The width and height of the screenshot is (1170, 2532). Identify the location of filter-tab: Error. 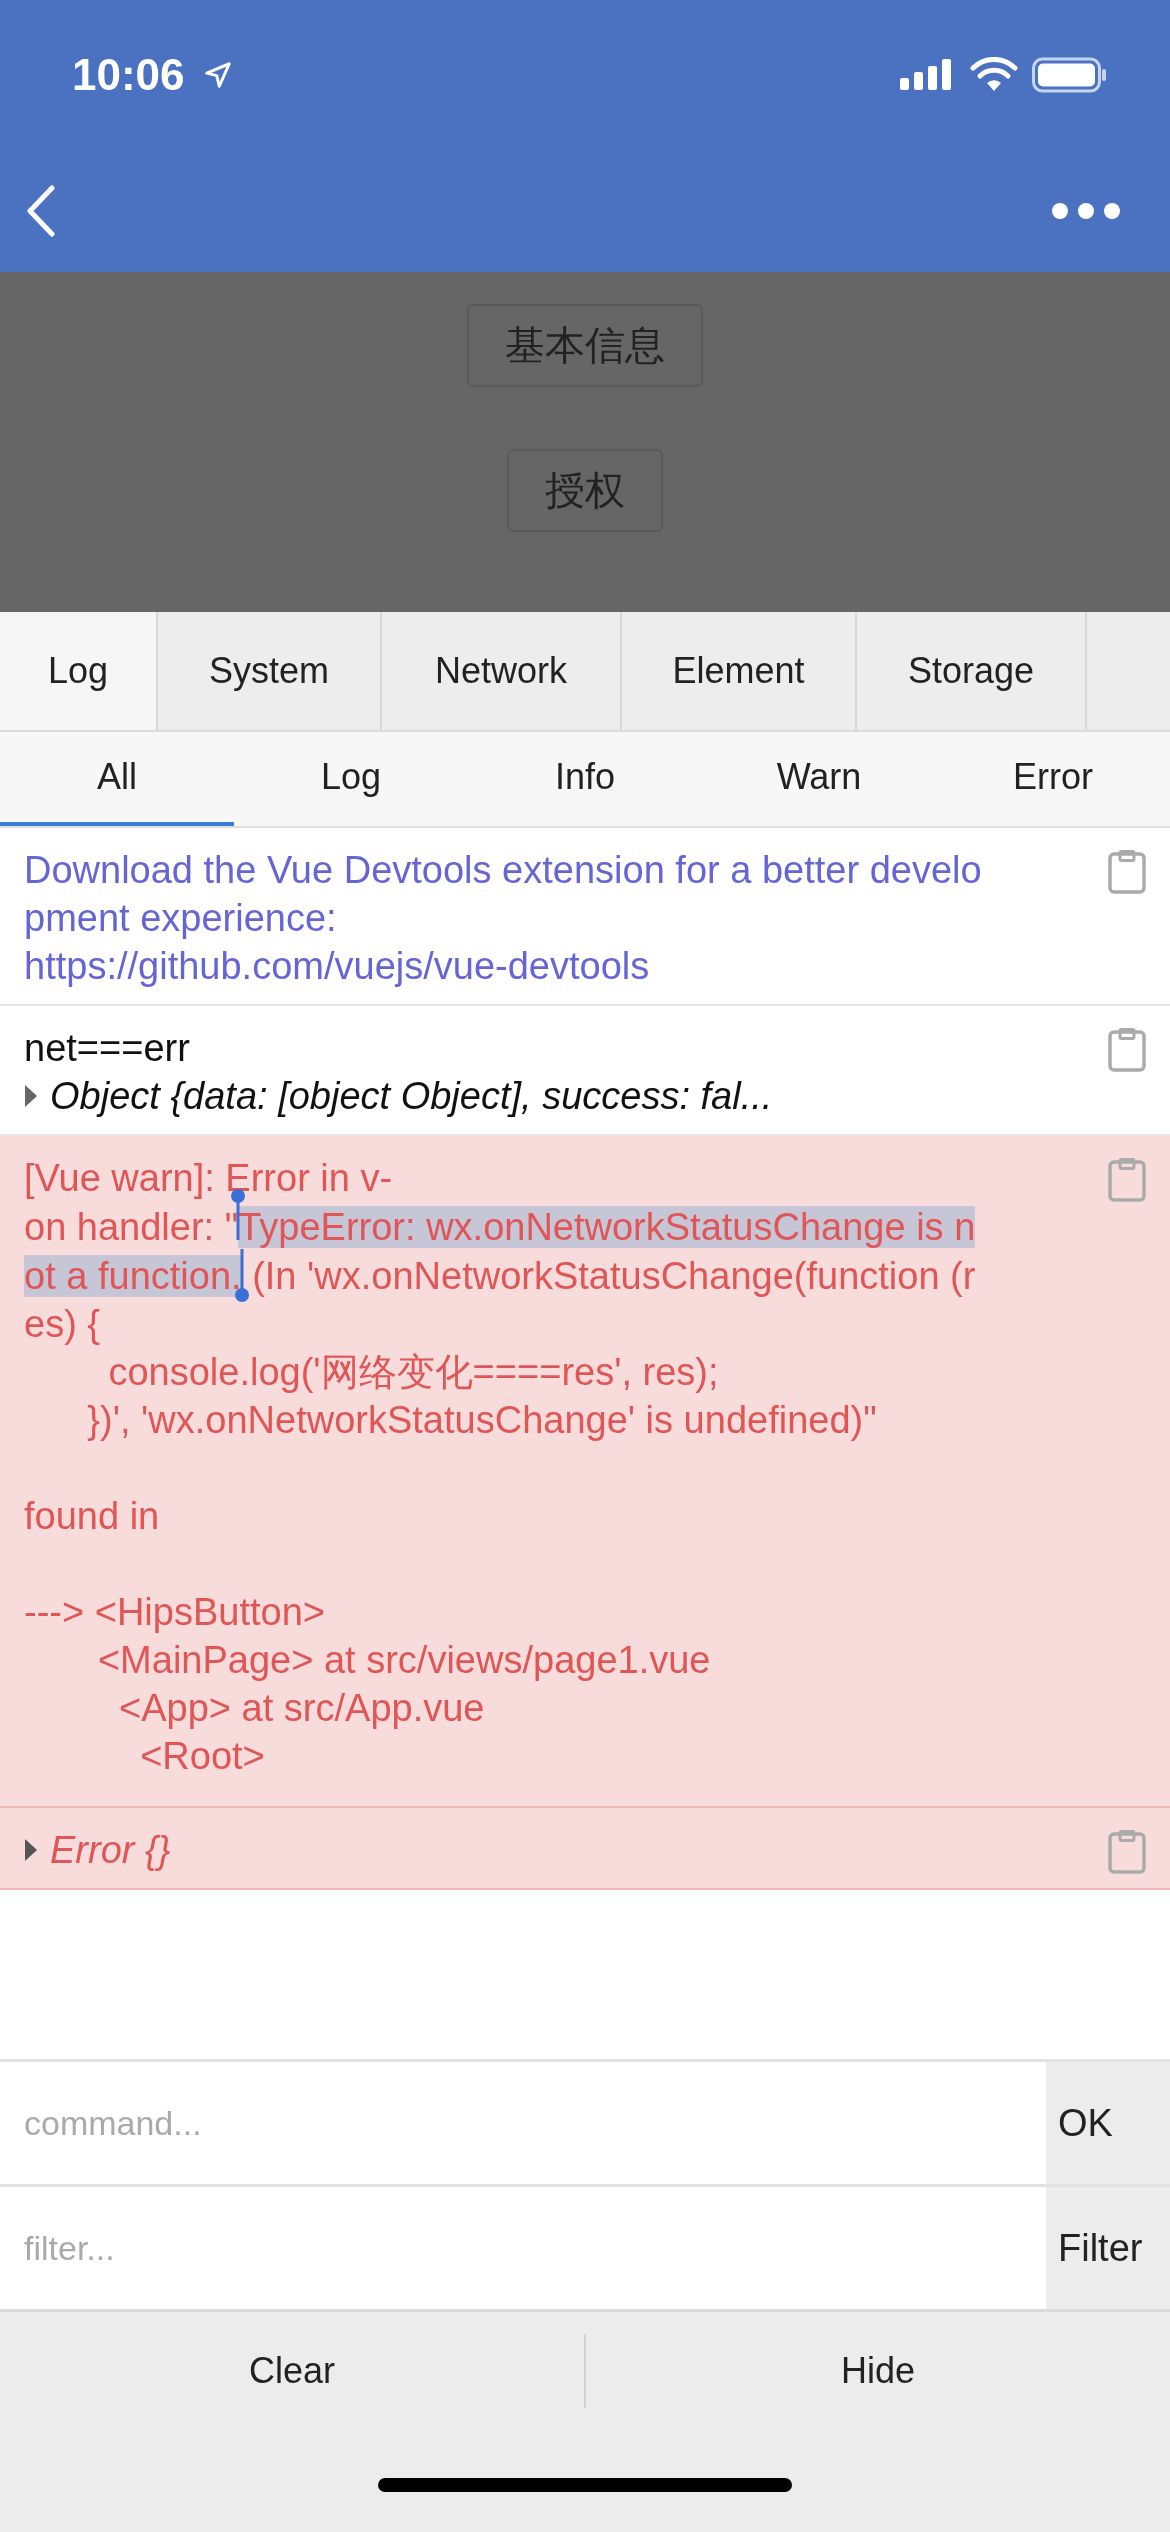
(1053, 779).